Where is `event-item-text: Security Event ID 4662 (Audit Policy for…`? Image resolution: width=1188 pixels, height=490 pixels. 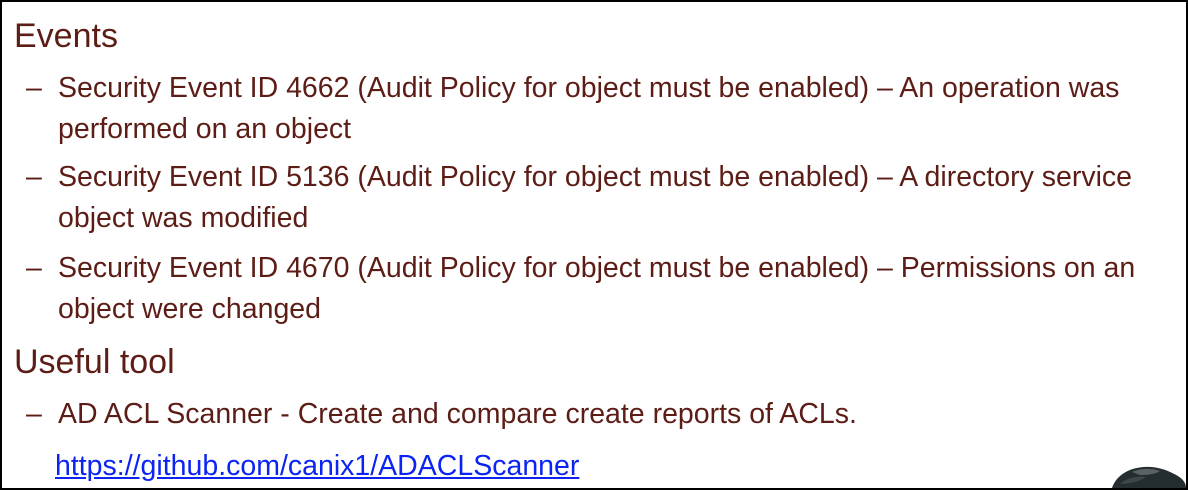
event-item-text: Security Event ID 4662 (Audit Policy for… is located at coordinates (589, 108).